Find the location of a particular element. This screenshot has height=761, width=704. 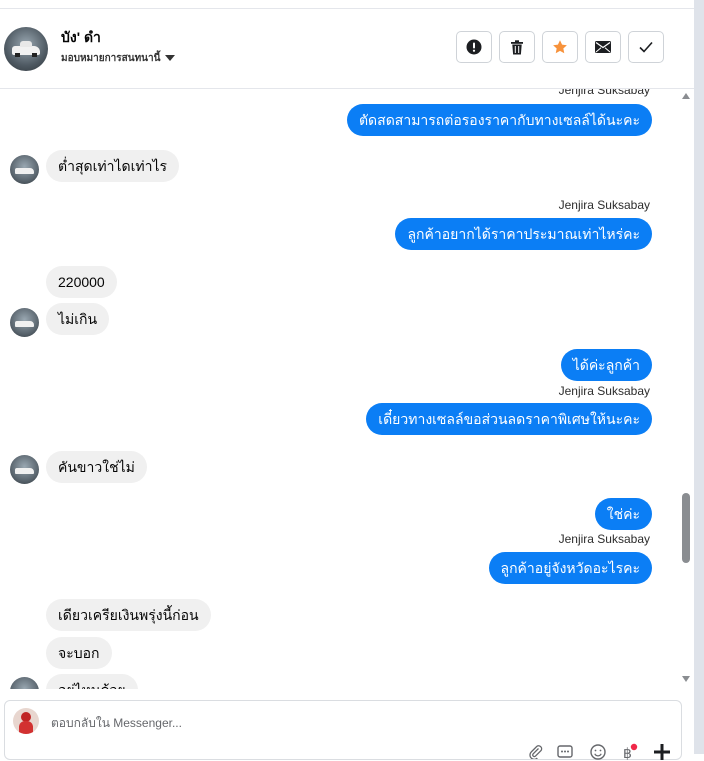

payment-icon: ฿ is located at coordinates (629, 752).